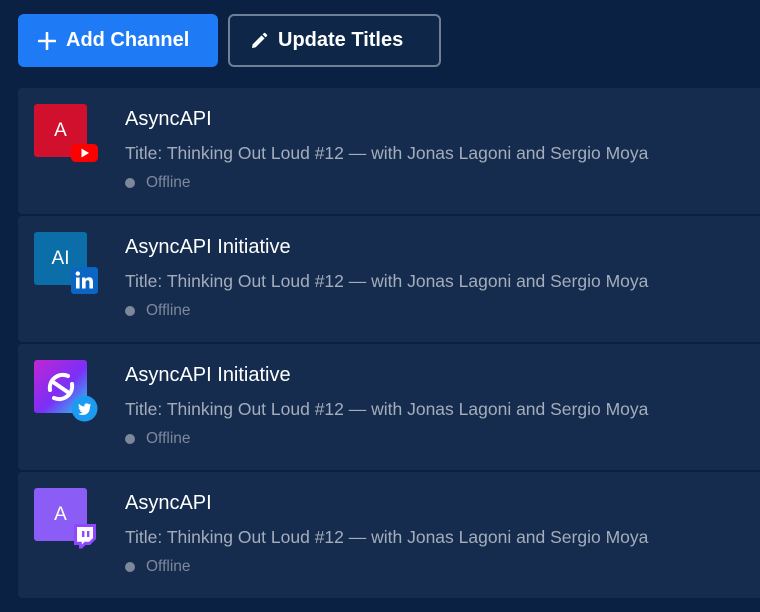 The height and width of the screenshot is (612, 760). I want to click on plus-icon, so click(47, 40).